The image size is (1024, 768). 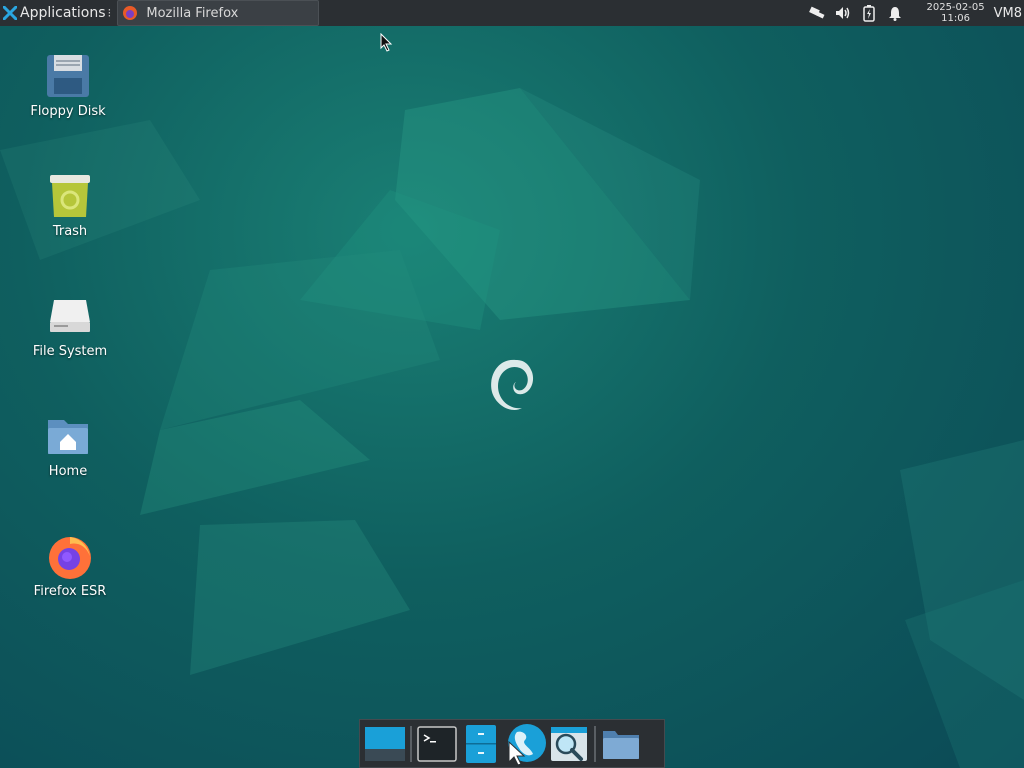 I want to click on taskbar-window-firefox: Mozilla Firefox, so click(x=218, y=13).